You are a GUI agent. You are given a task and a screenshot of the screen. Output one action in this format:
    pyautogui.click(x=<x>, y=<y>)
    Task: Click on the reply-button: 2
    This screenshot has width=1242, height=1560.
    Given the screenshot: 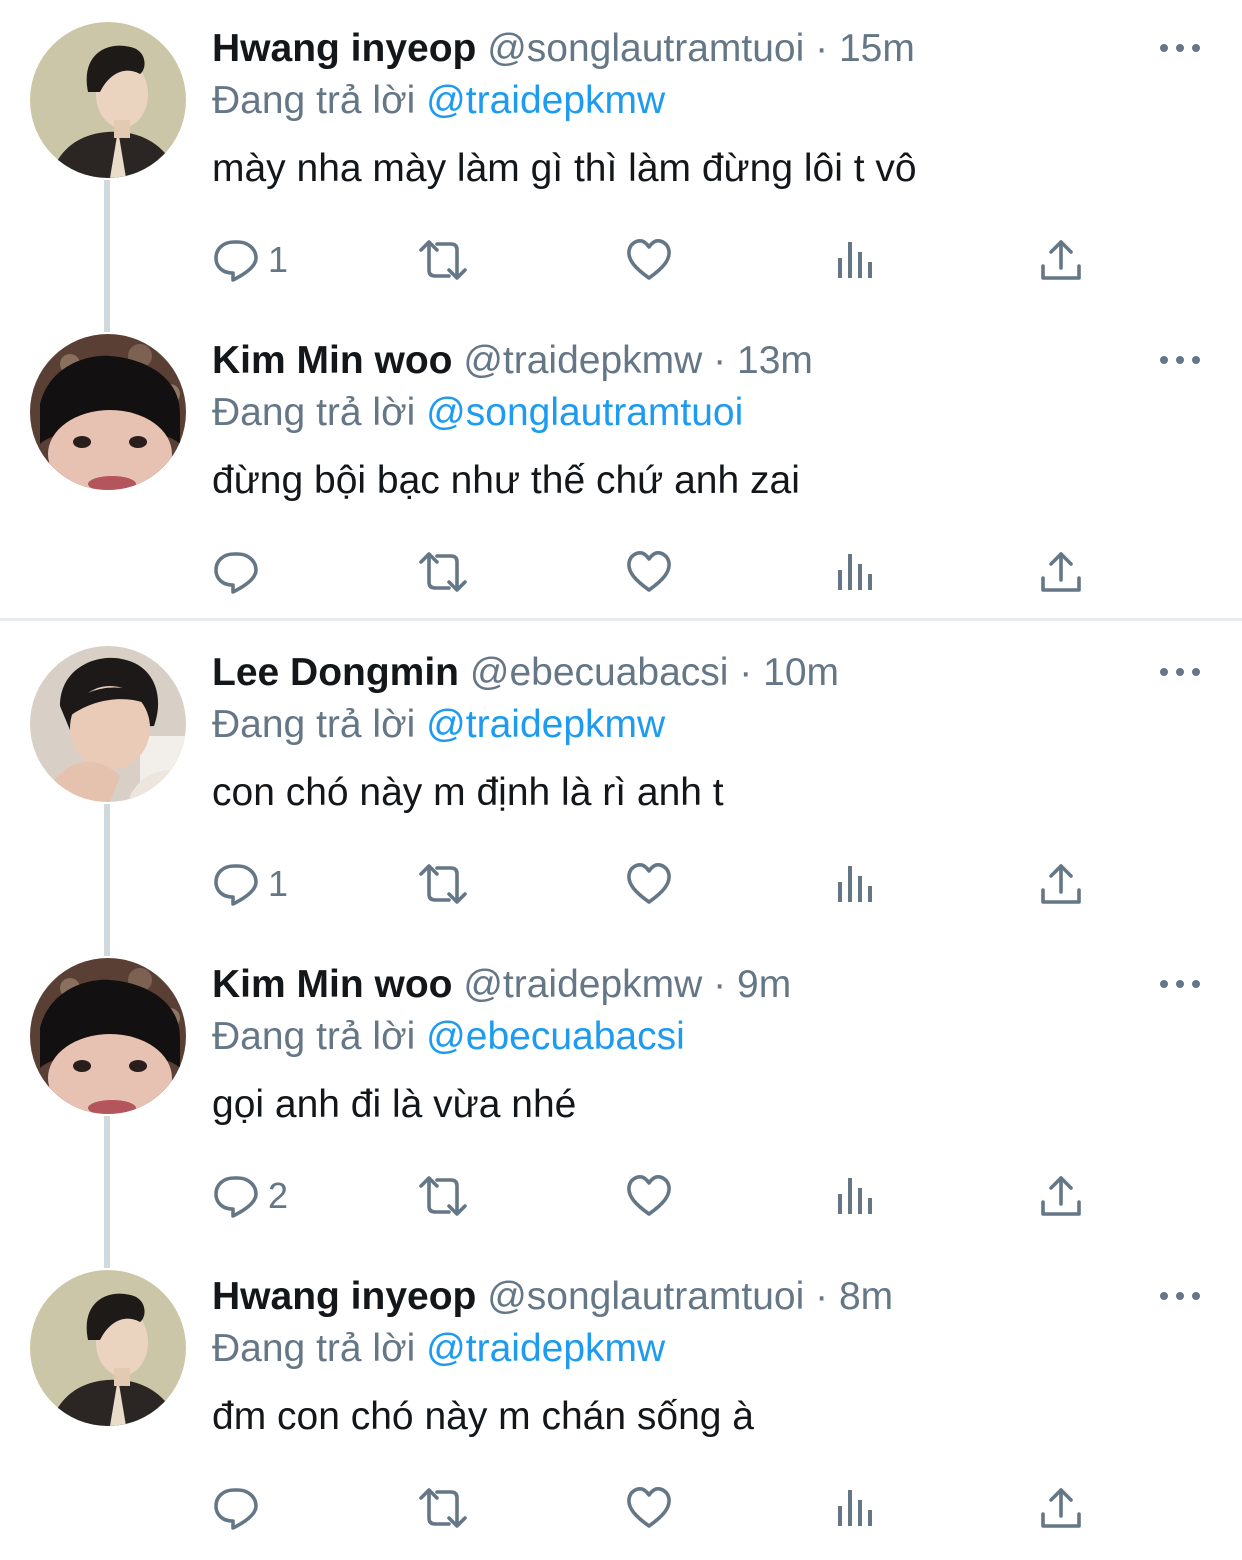 What is the action you would take?
    pyautogui.click(x=250, y=1196)
    